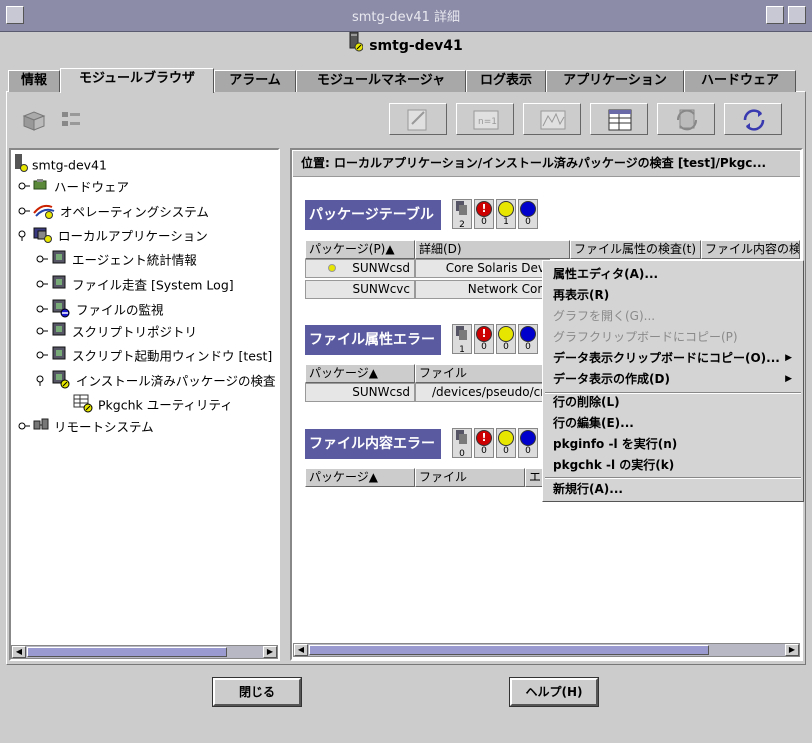 The image size is (812, 743). Describe the element at coordinates (482, 268) in the screenshot. I see `cell-detail: Core Solaris Dev` at that location.